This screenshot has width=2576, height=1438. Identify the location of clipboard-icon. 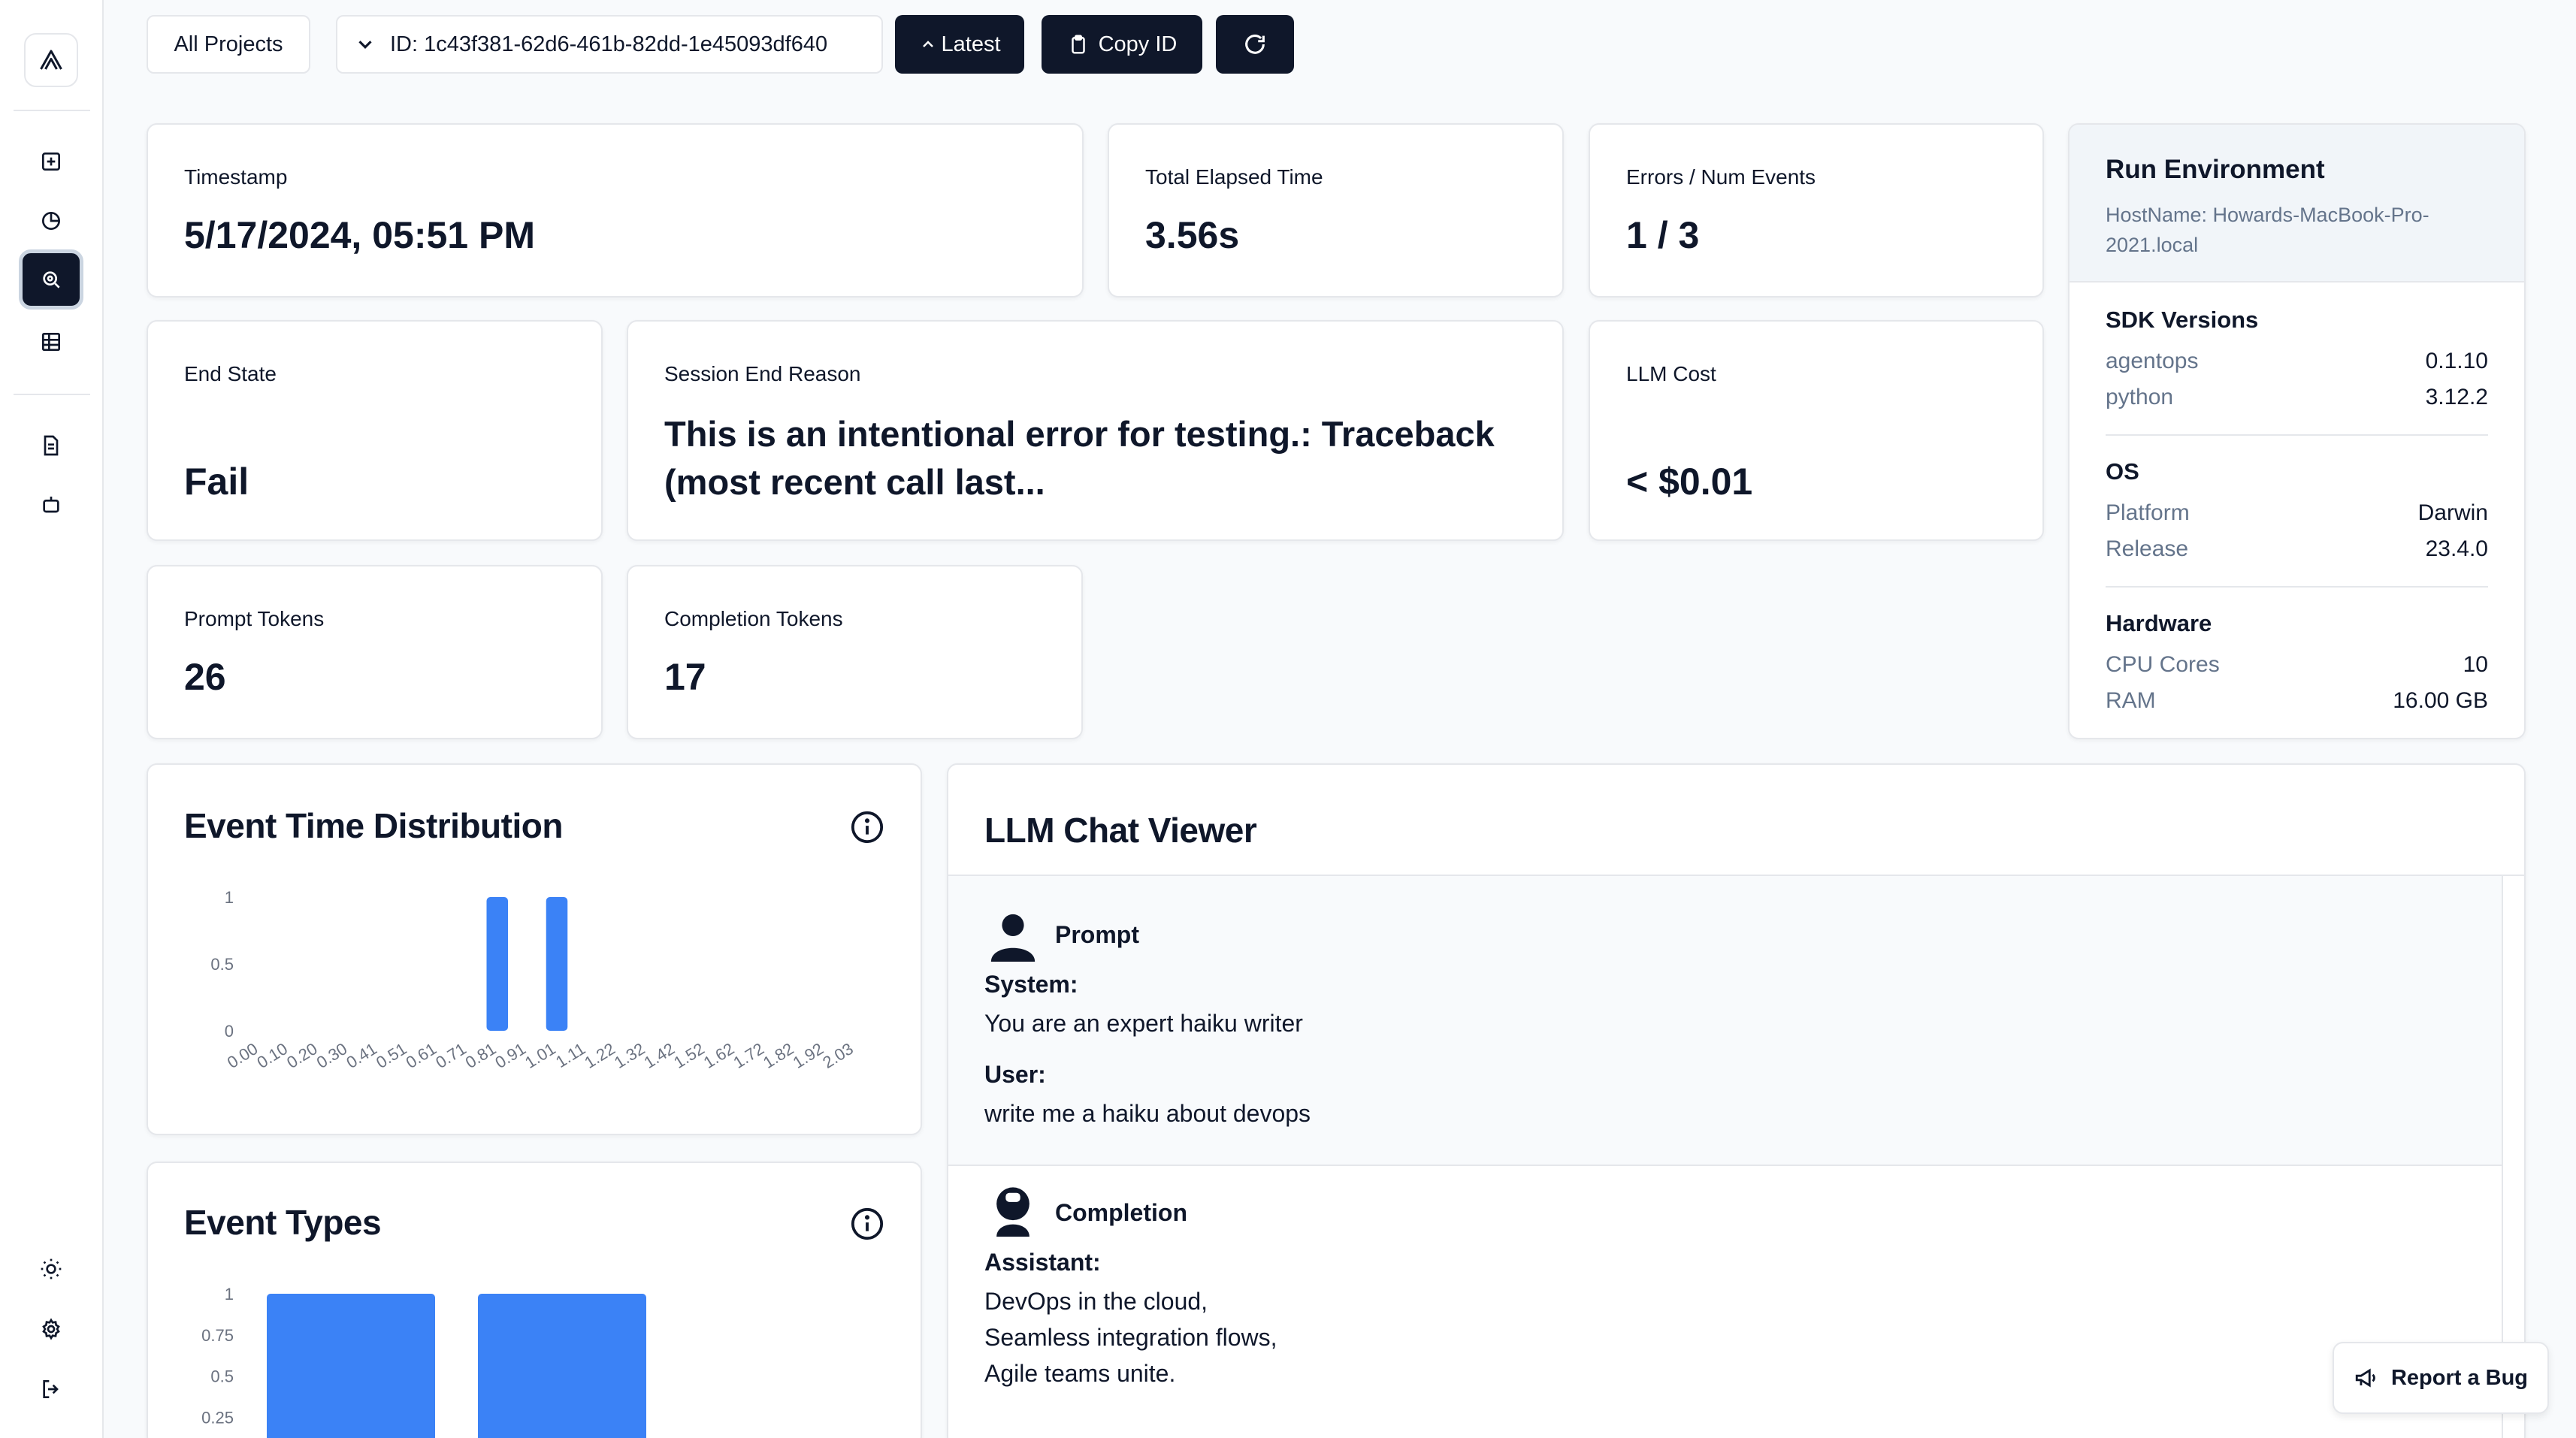
(1078, 44).